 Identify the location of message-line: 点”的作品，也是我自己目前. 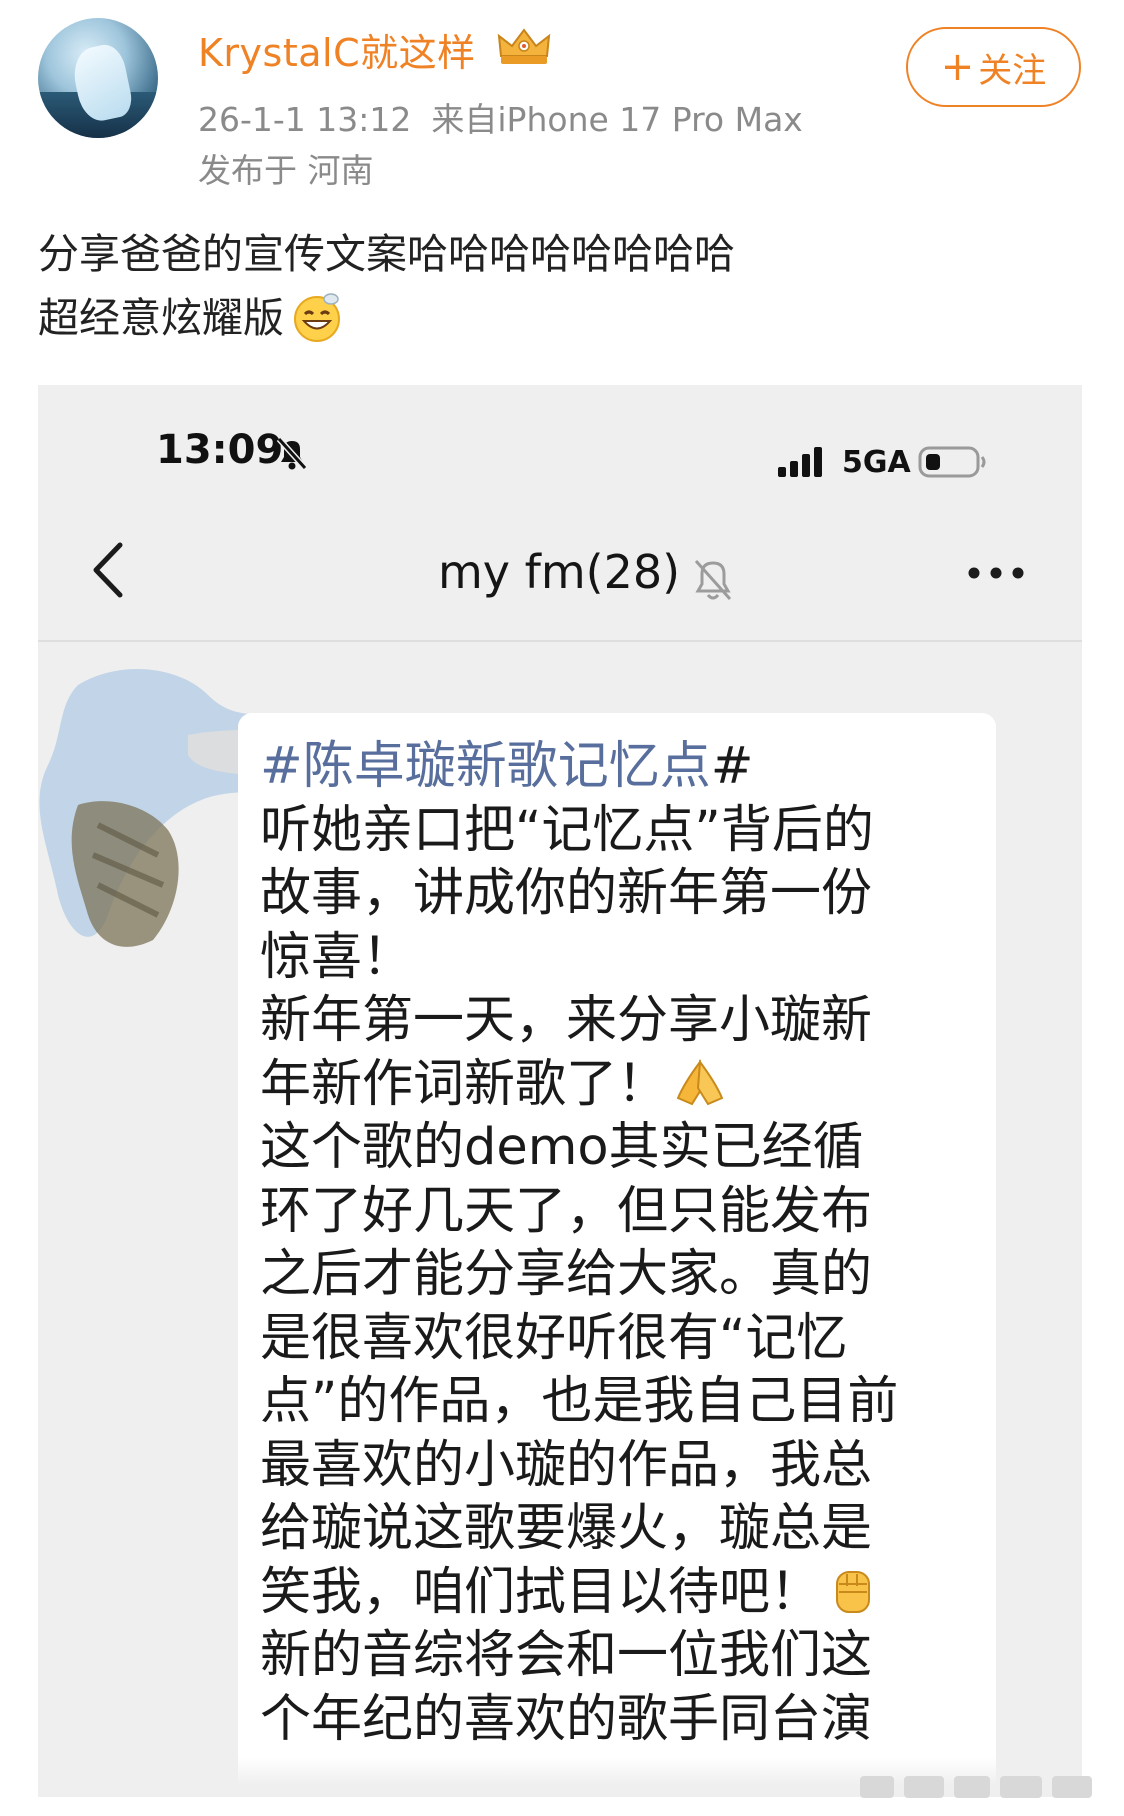
(579, 1401).